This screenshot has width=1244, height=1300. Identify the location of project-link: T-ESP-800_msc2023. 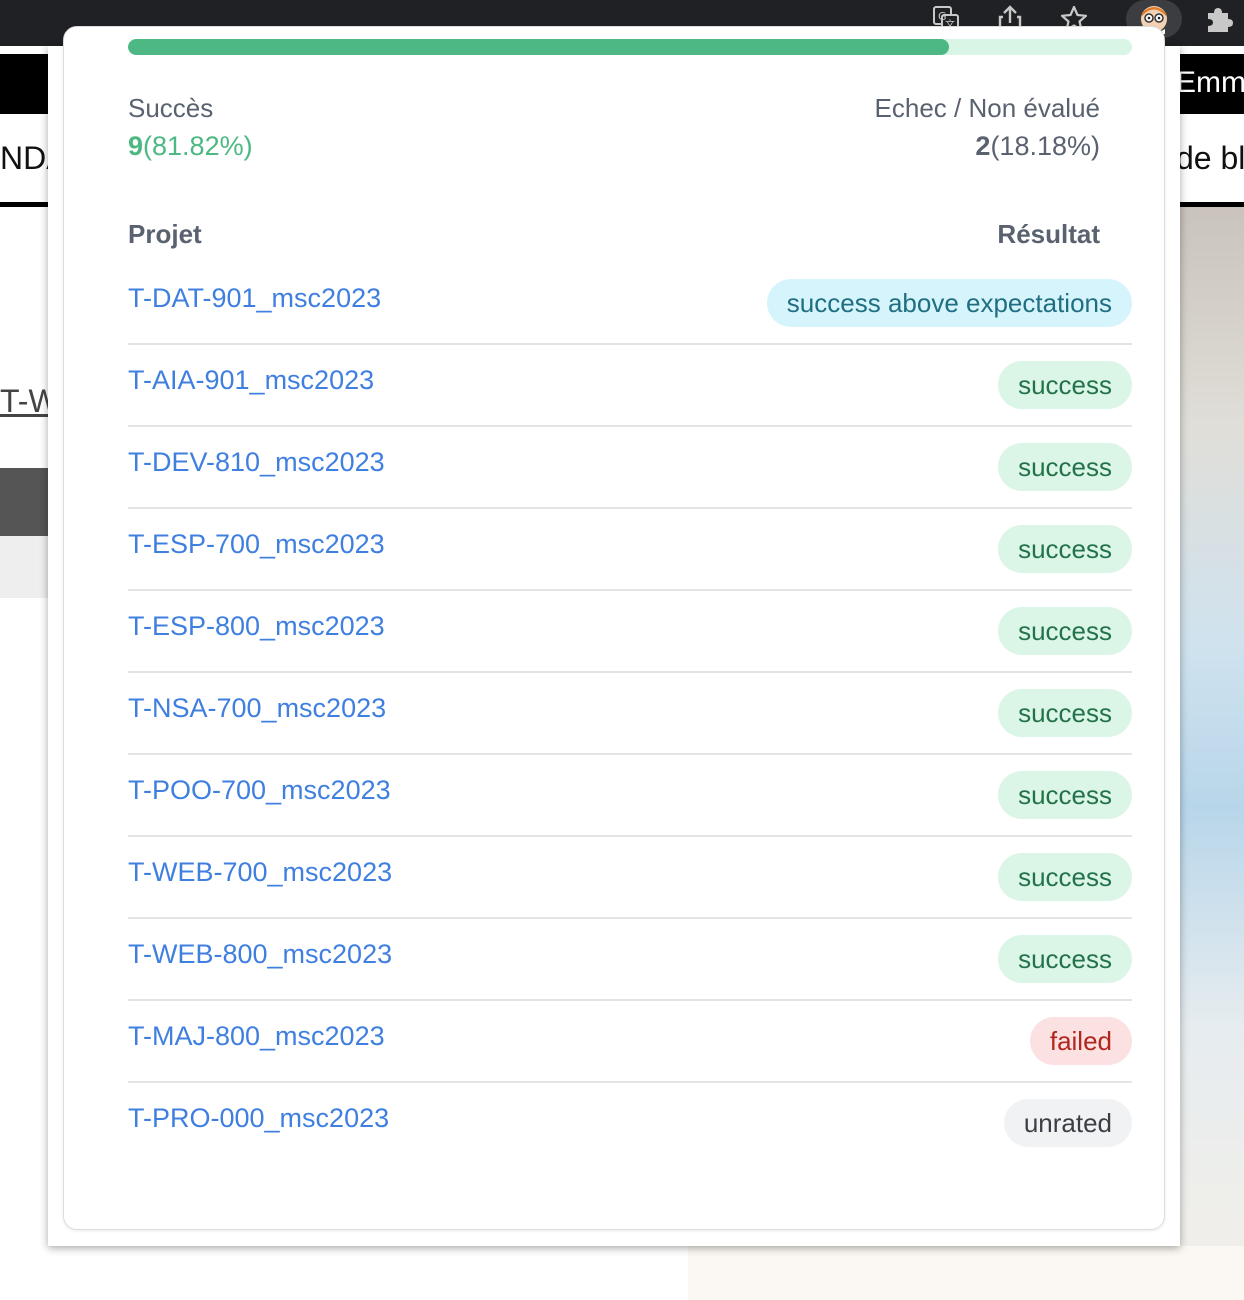
(256, 626).